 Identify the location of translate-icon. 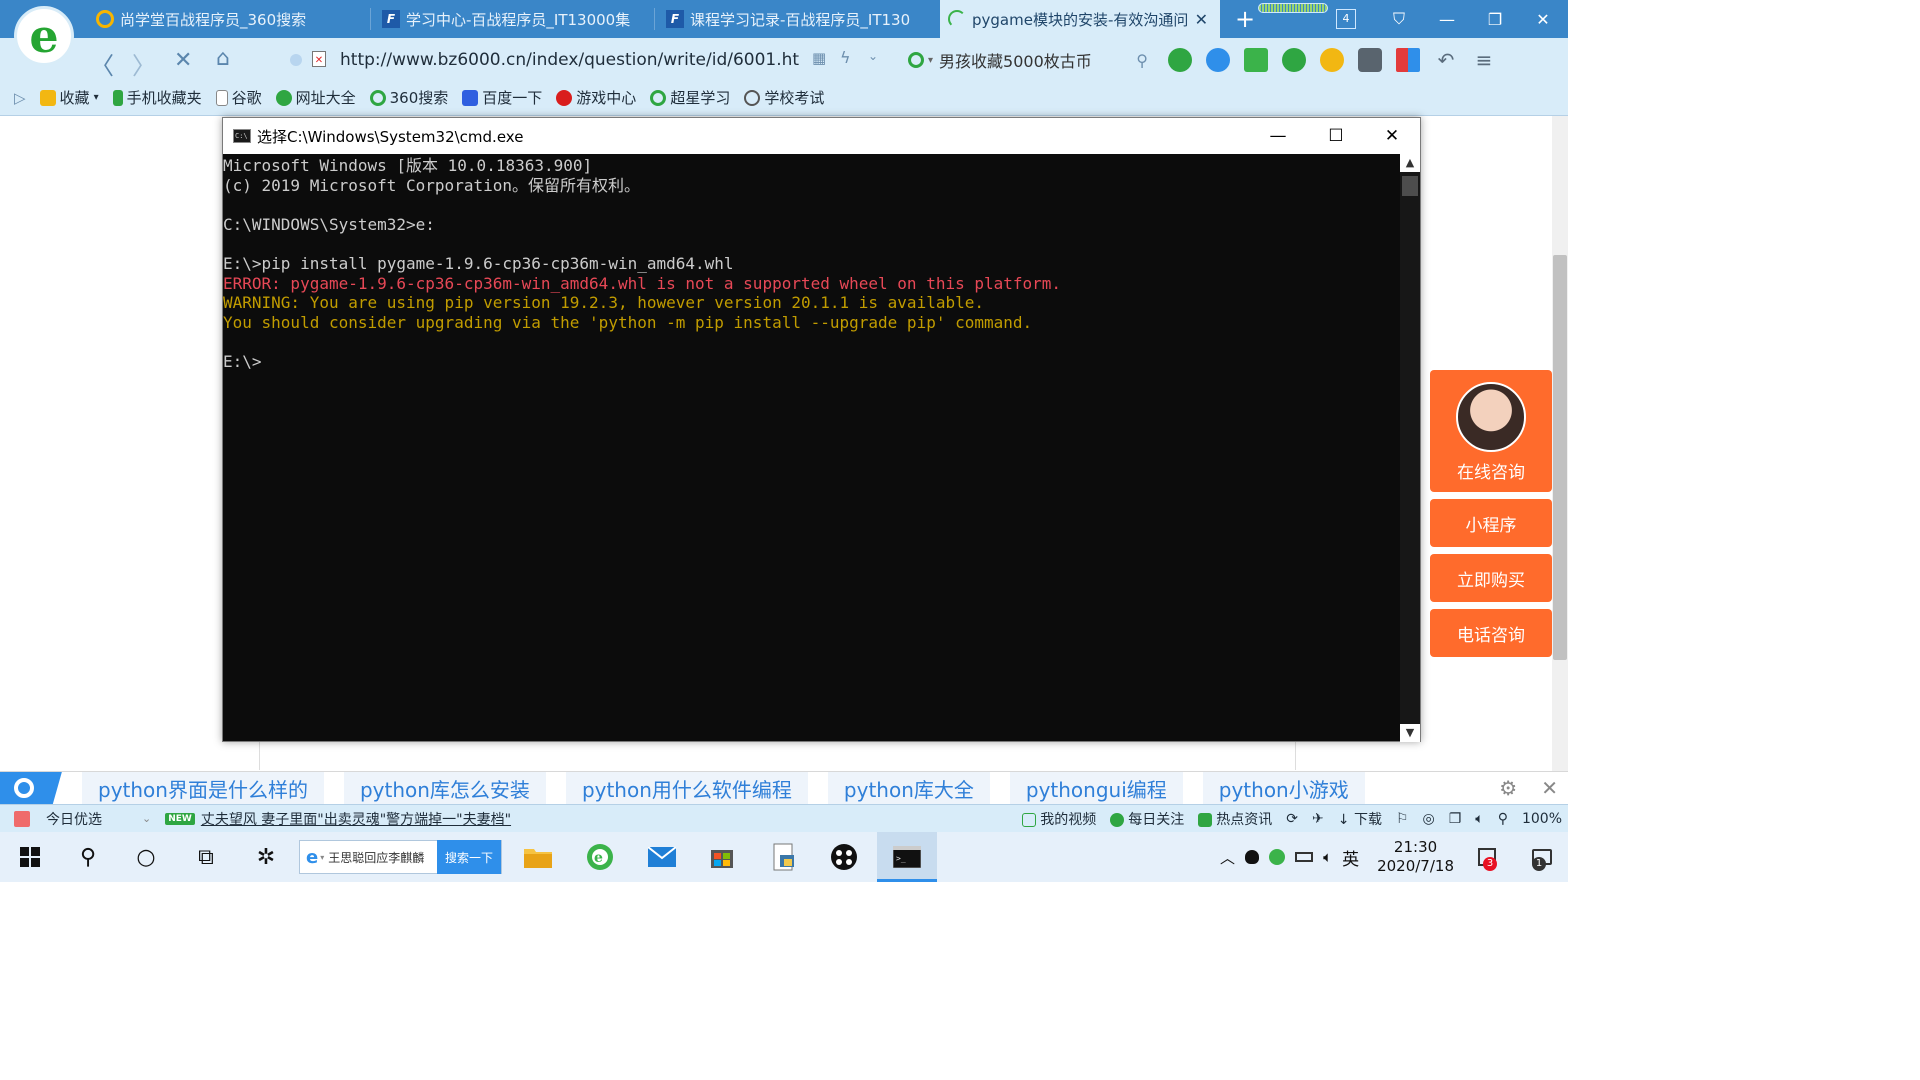
(1294, 60).